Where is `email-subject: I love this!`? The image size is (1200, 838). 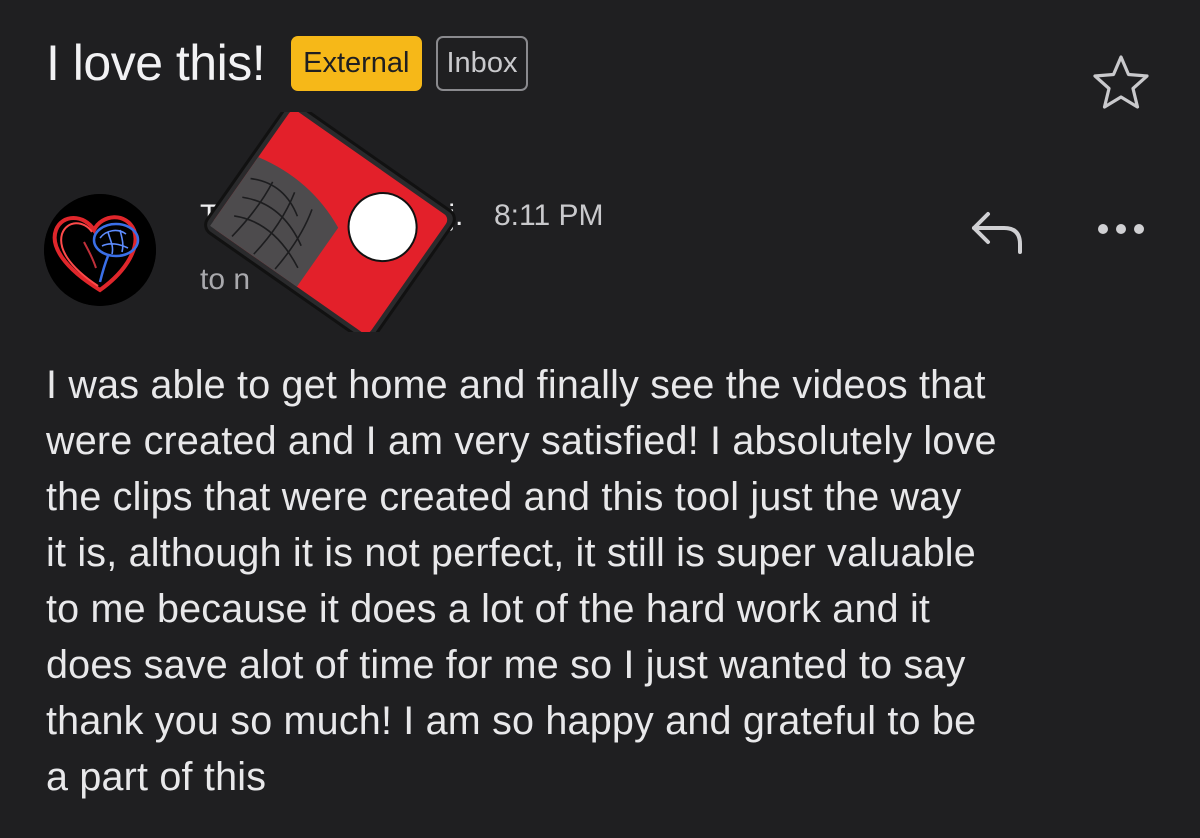 email-subject: I love this! is located at coordinates (156, 63).